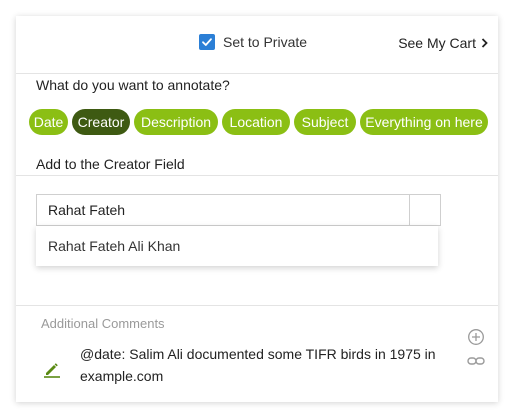 Image resolution: width=507 pixels, height=412 pixels. Describe the element at coordinates (484, 43) in the screenshot. I see `chevron-right-icon` at that location.